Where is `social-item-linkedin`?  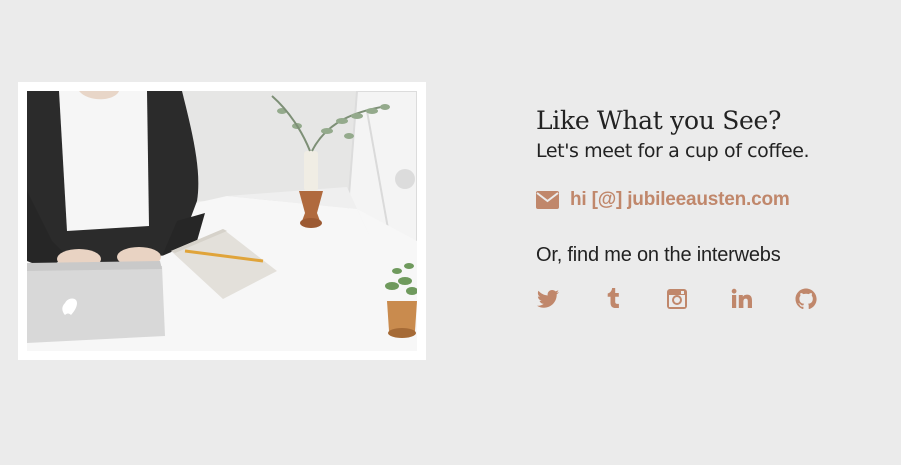
social-item-linkedin is located at coordinates (762, 299).